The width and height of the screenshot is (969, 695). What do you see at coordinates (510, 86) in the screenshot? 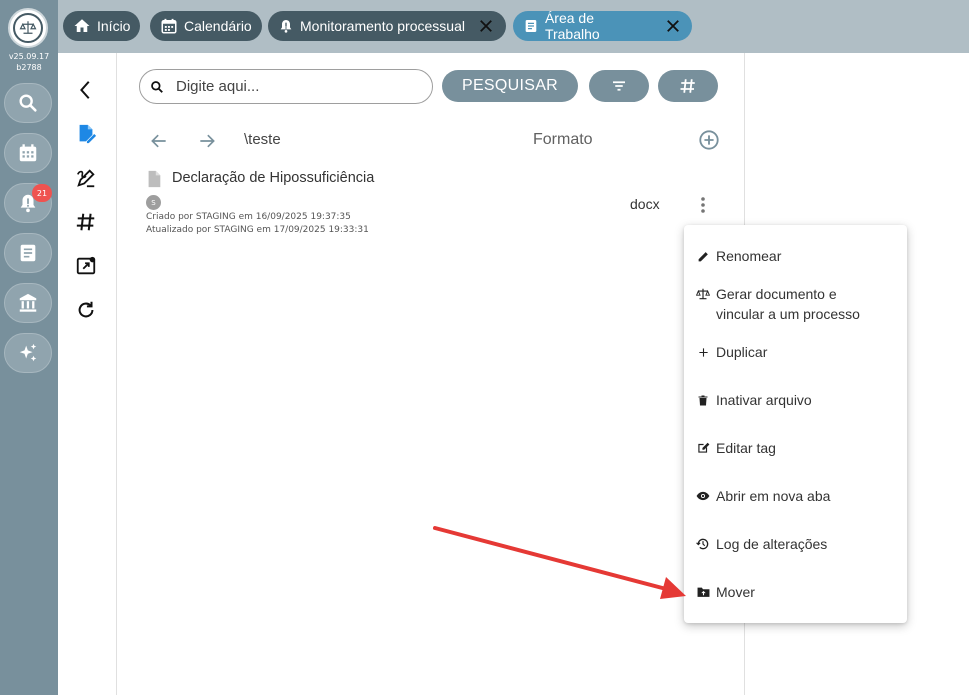
I see `search-button: PESQUISAR` at bounding box center [510, 86].